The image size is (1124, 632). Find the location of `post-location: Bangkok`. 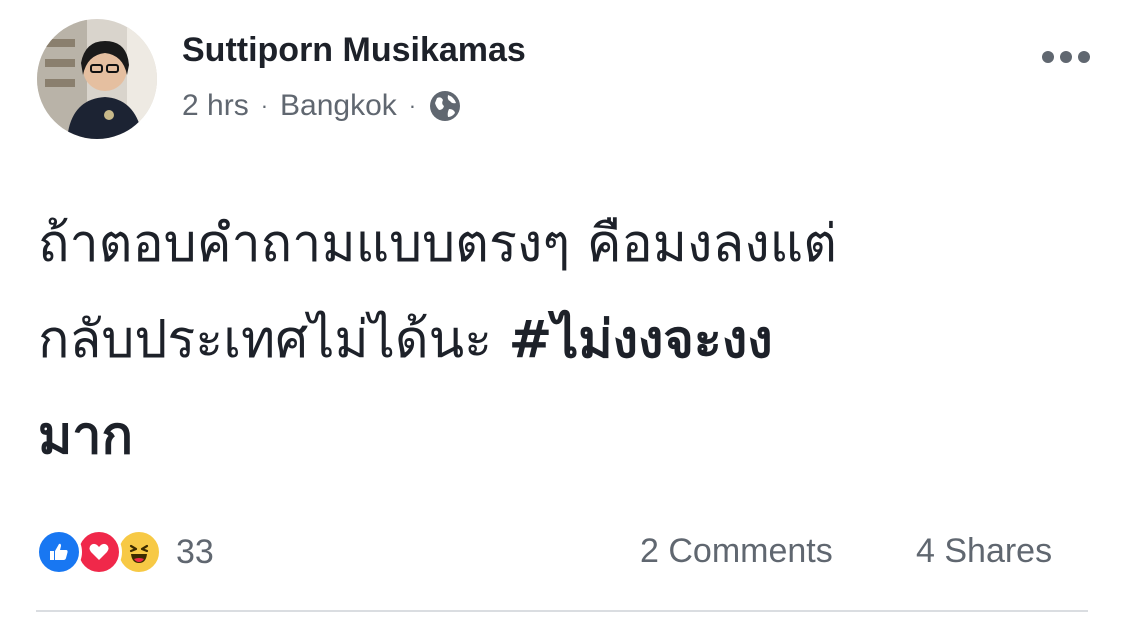

post-location: Bangkok is located at coordinates (338, 106).